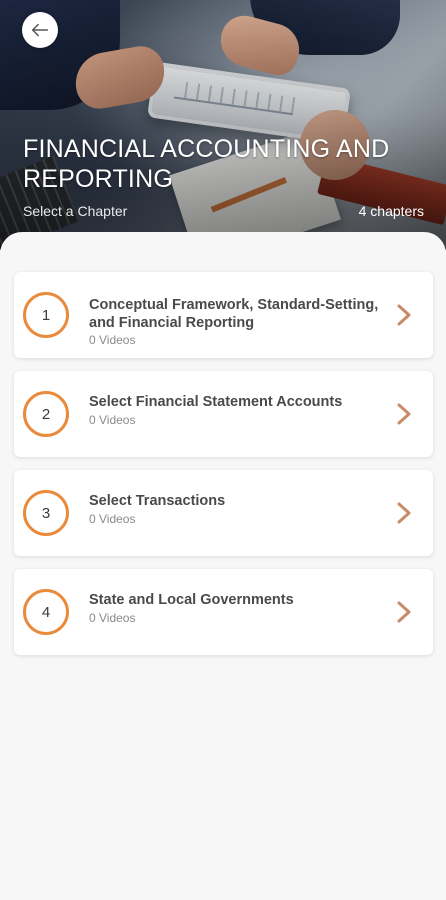 This screenshot has width=446, height=900. Describe the element at coordinates (46, 414) in the screenshot. I see `chapter-number-badge: 2` at that location.